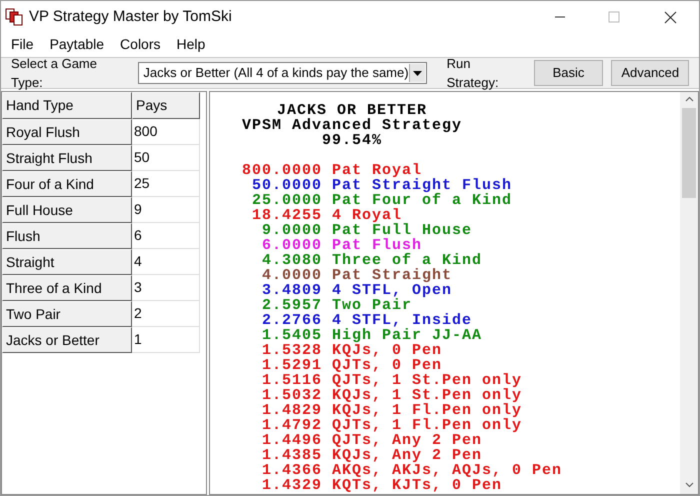  I want to click on strategy-line: 800.0000 Pat Royal, so click(332, 170).